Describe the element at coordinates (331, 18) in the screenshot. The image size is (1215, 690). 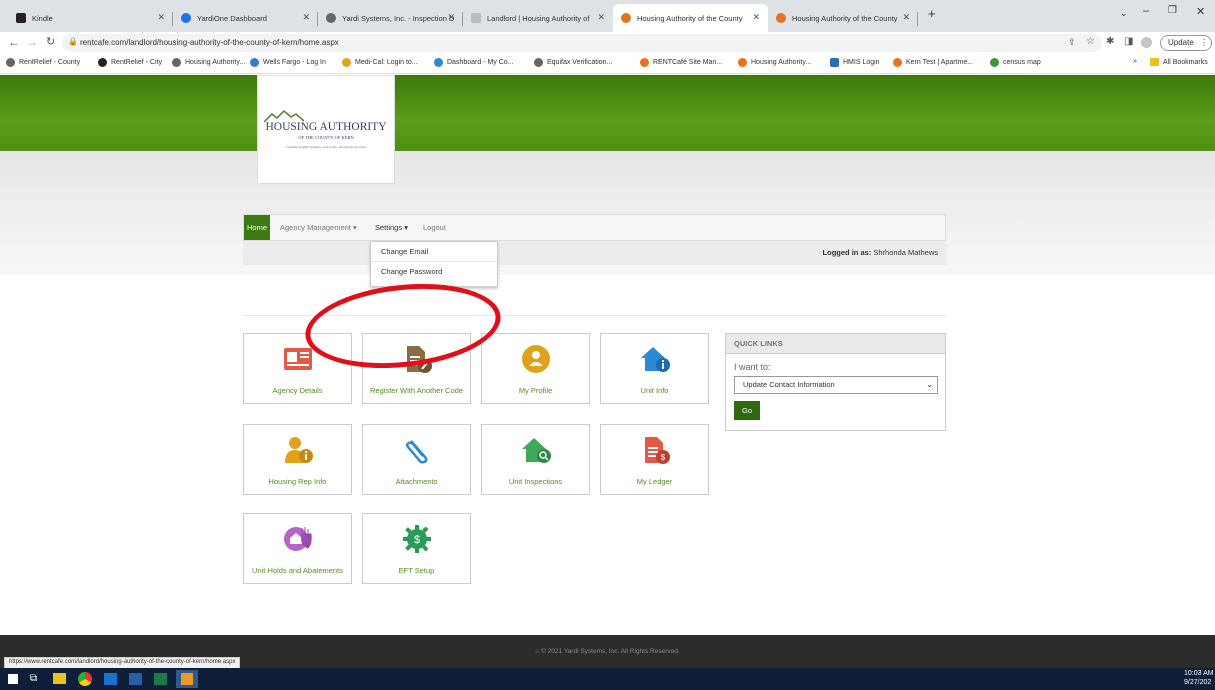
I see `globe-favicon-icon` at that location.